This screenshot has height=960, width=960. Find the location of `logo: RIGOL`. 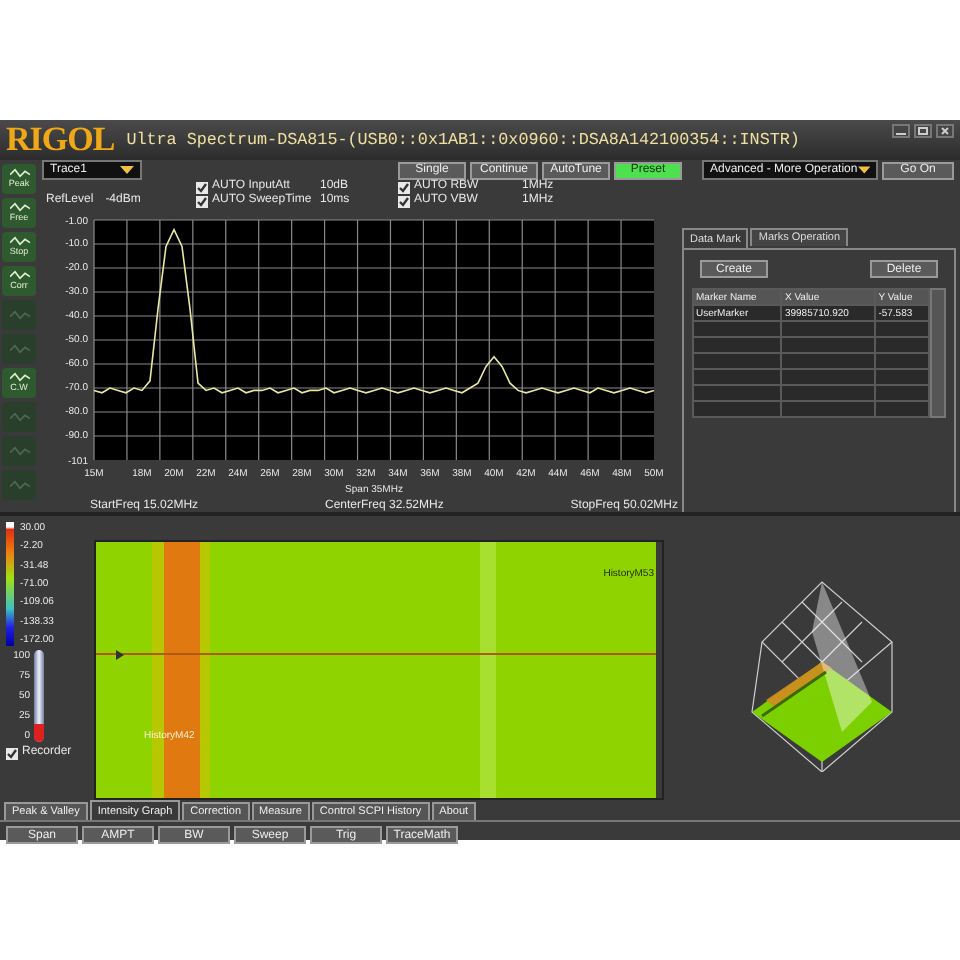

logo: RIGOL is located at coordinates (60, 140).